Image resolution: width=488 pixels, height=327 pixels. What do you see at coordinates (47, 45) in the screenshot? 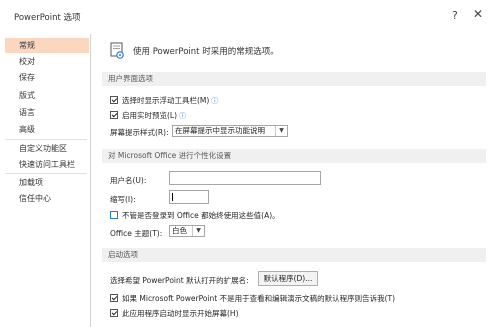
I see `sidebar-item-general: 常规` at bounding box center [47, 45].